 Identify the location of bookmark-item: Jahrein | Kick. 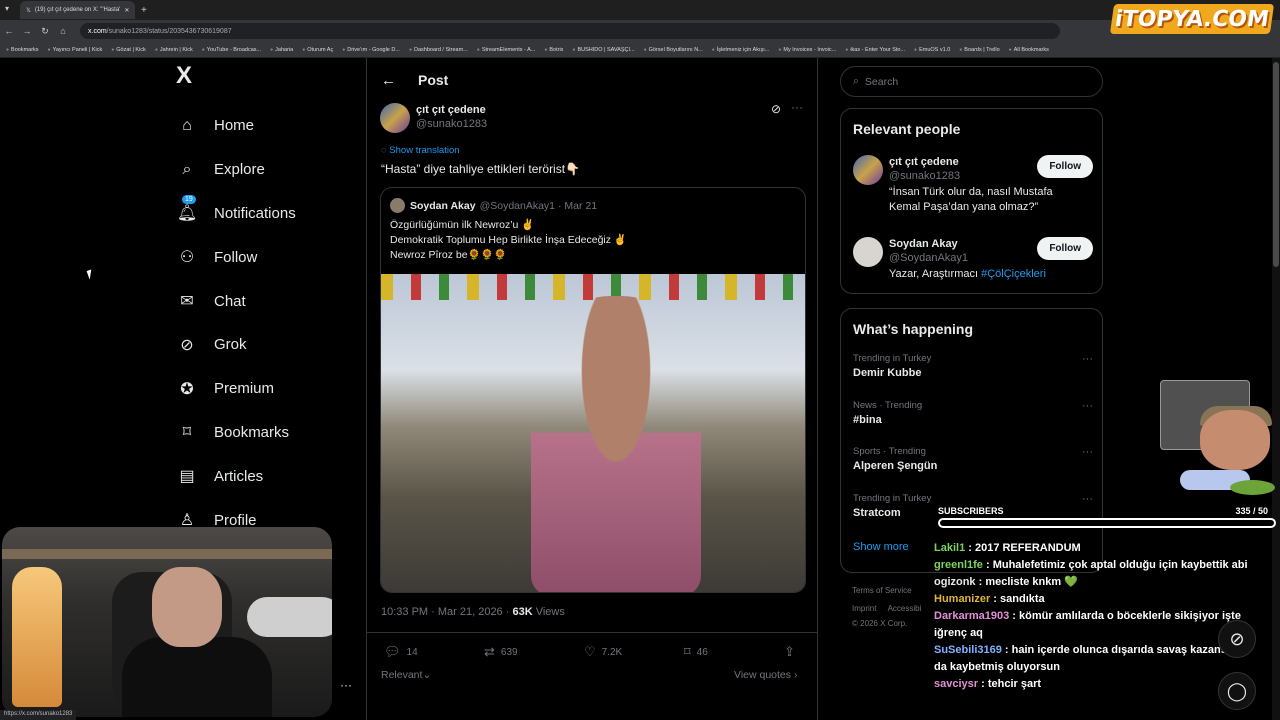
(174, 50).